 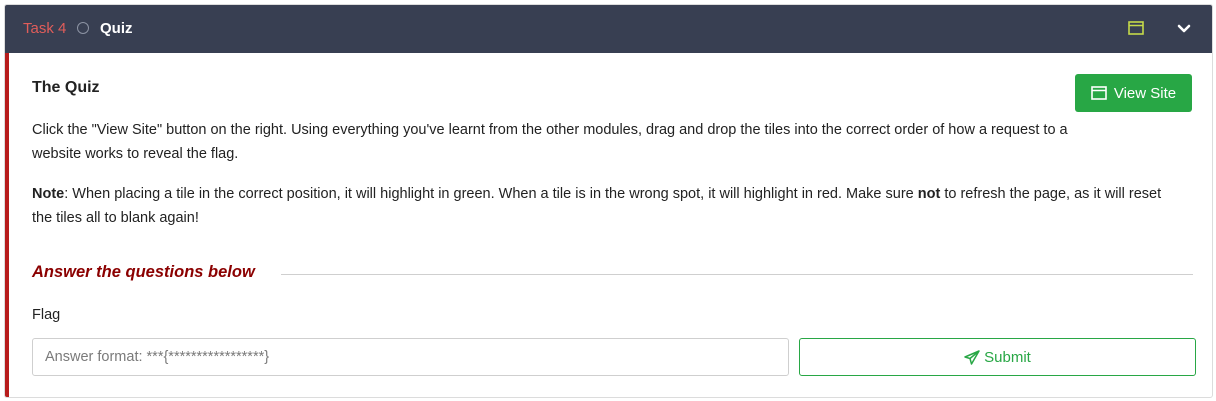 What do you see at coordinates (972, 357) in the screenshot?
I see `paper-plane-icon` at bounding box center [972, 357].